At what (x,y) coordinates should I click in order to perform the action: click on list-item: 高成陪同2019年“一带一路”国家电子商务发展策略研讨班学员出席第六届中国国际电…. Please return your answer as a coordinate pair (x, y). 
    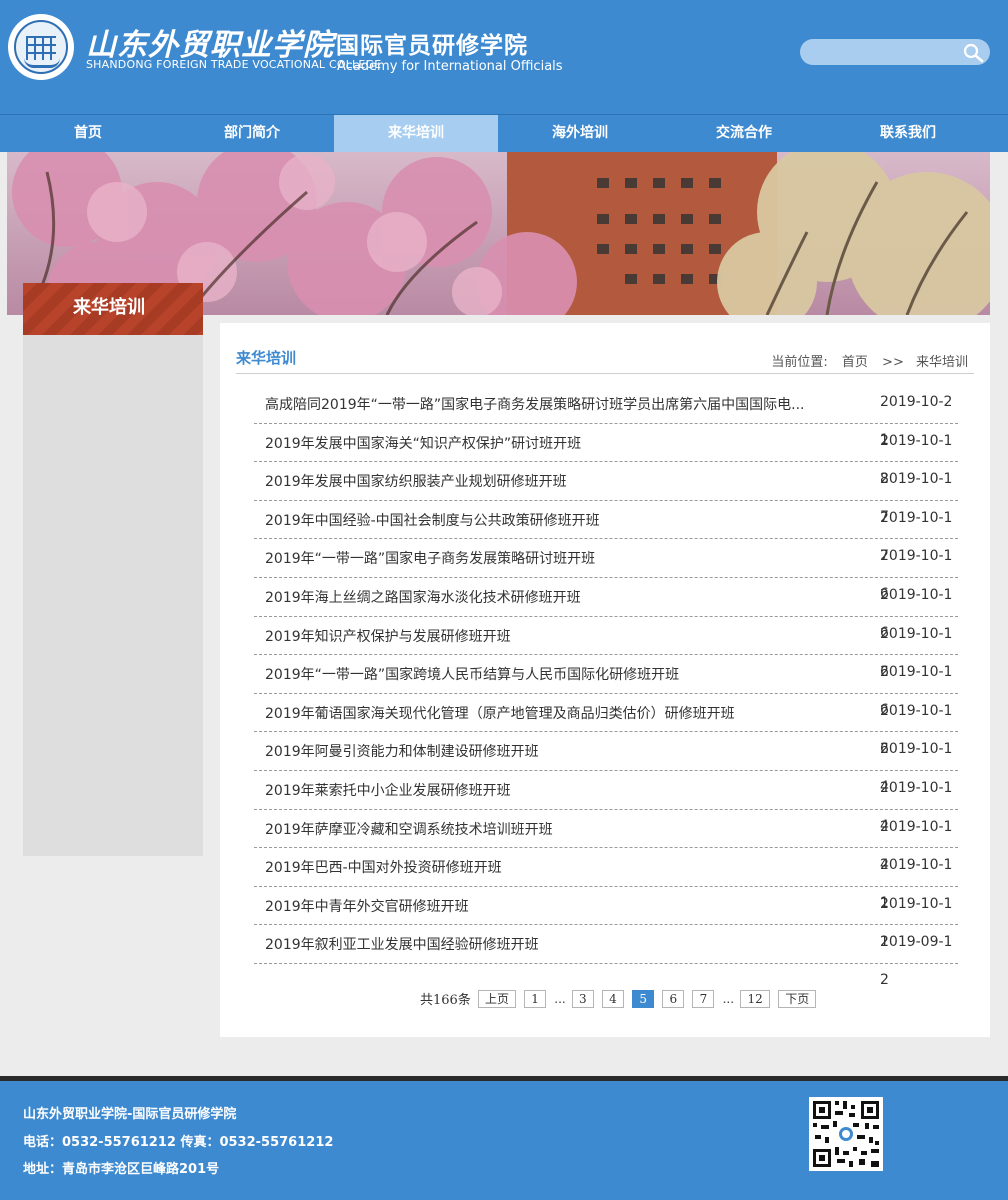
    Looking at the image, I should click on (606, 416).